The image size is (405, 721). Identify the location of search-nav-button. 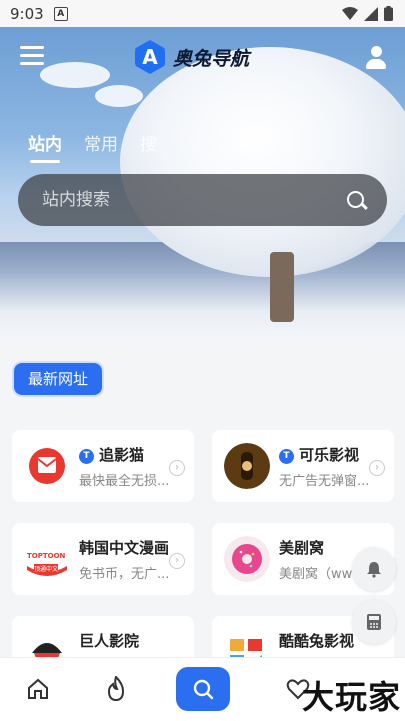
(203, 689).